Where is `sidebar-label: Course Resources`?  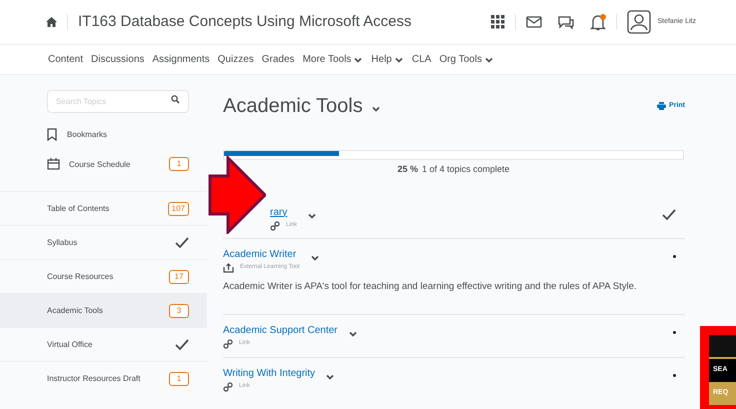 sidebar-label: Course Resources is located at coordinates (80, 277).